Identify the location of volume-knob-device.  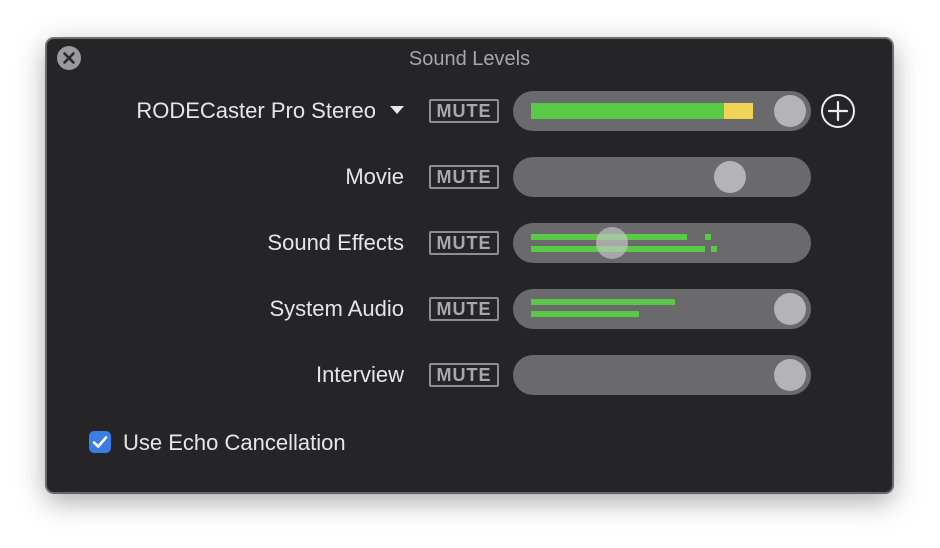
(790, 111).